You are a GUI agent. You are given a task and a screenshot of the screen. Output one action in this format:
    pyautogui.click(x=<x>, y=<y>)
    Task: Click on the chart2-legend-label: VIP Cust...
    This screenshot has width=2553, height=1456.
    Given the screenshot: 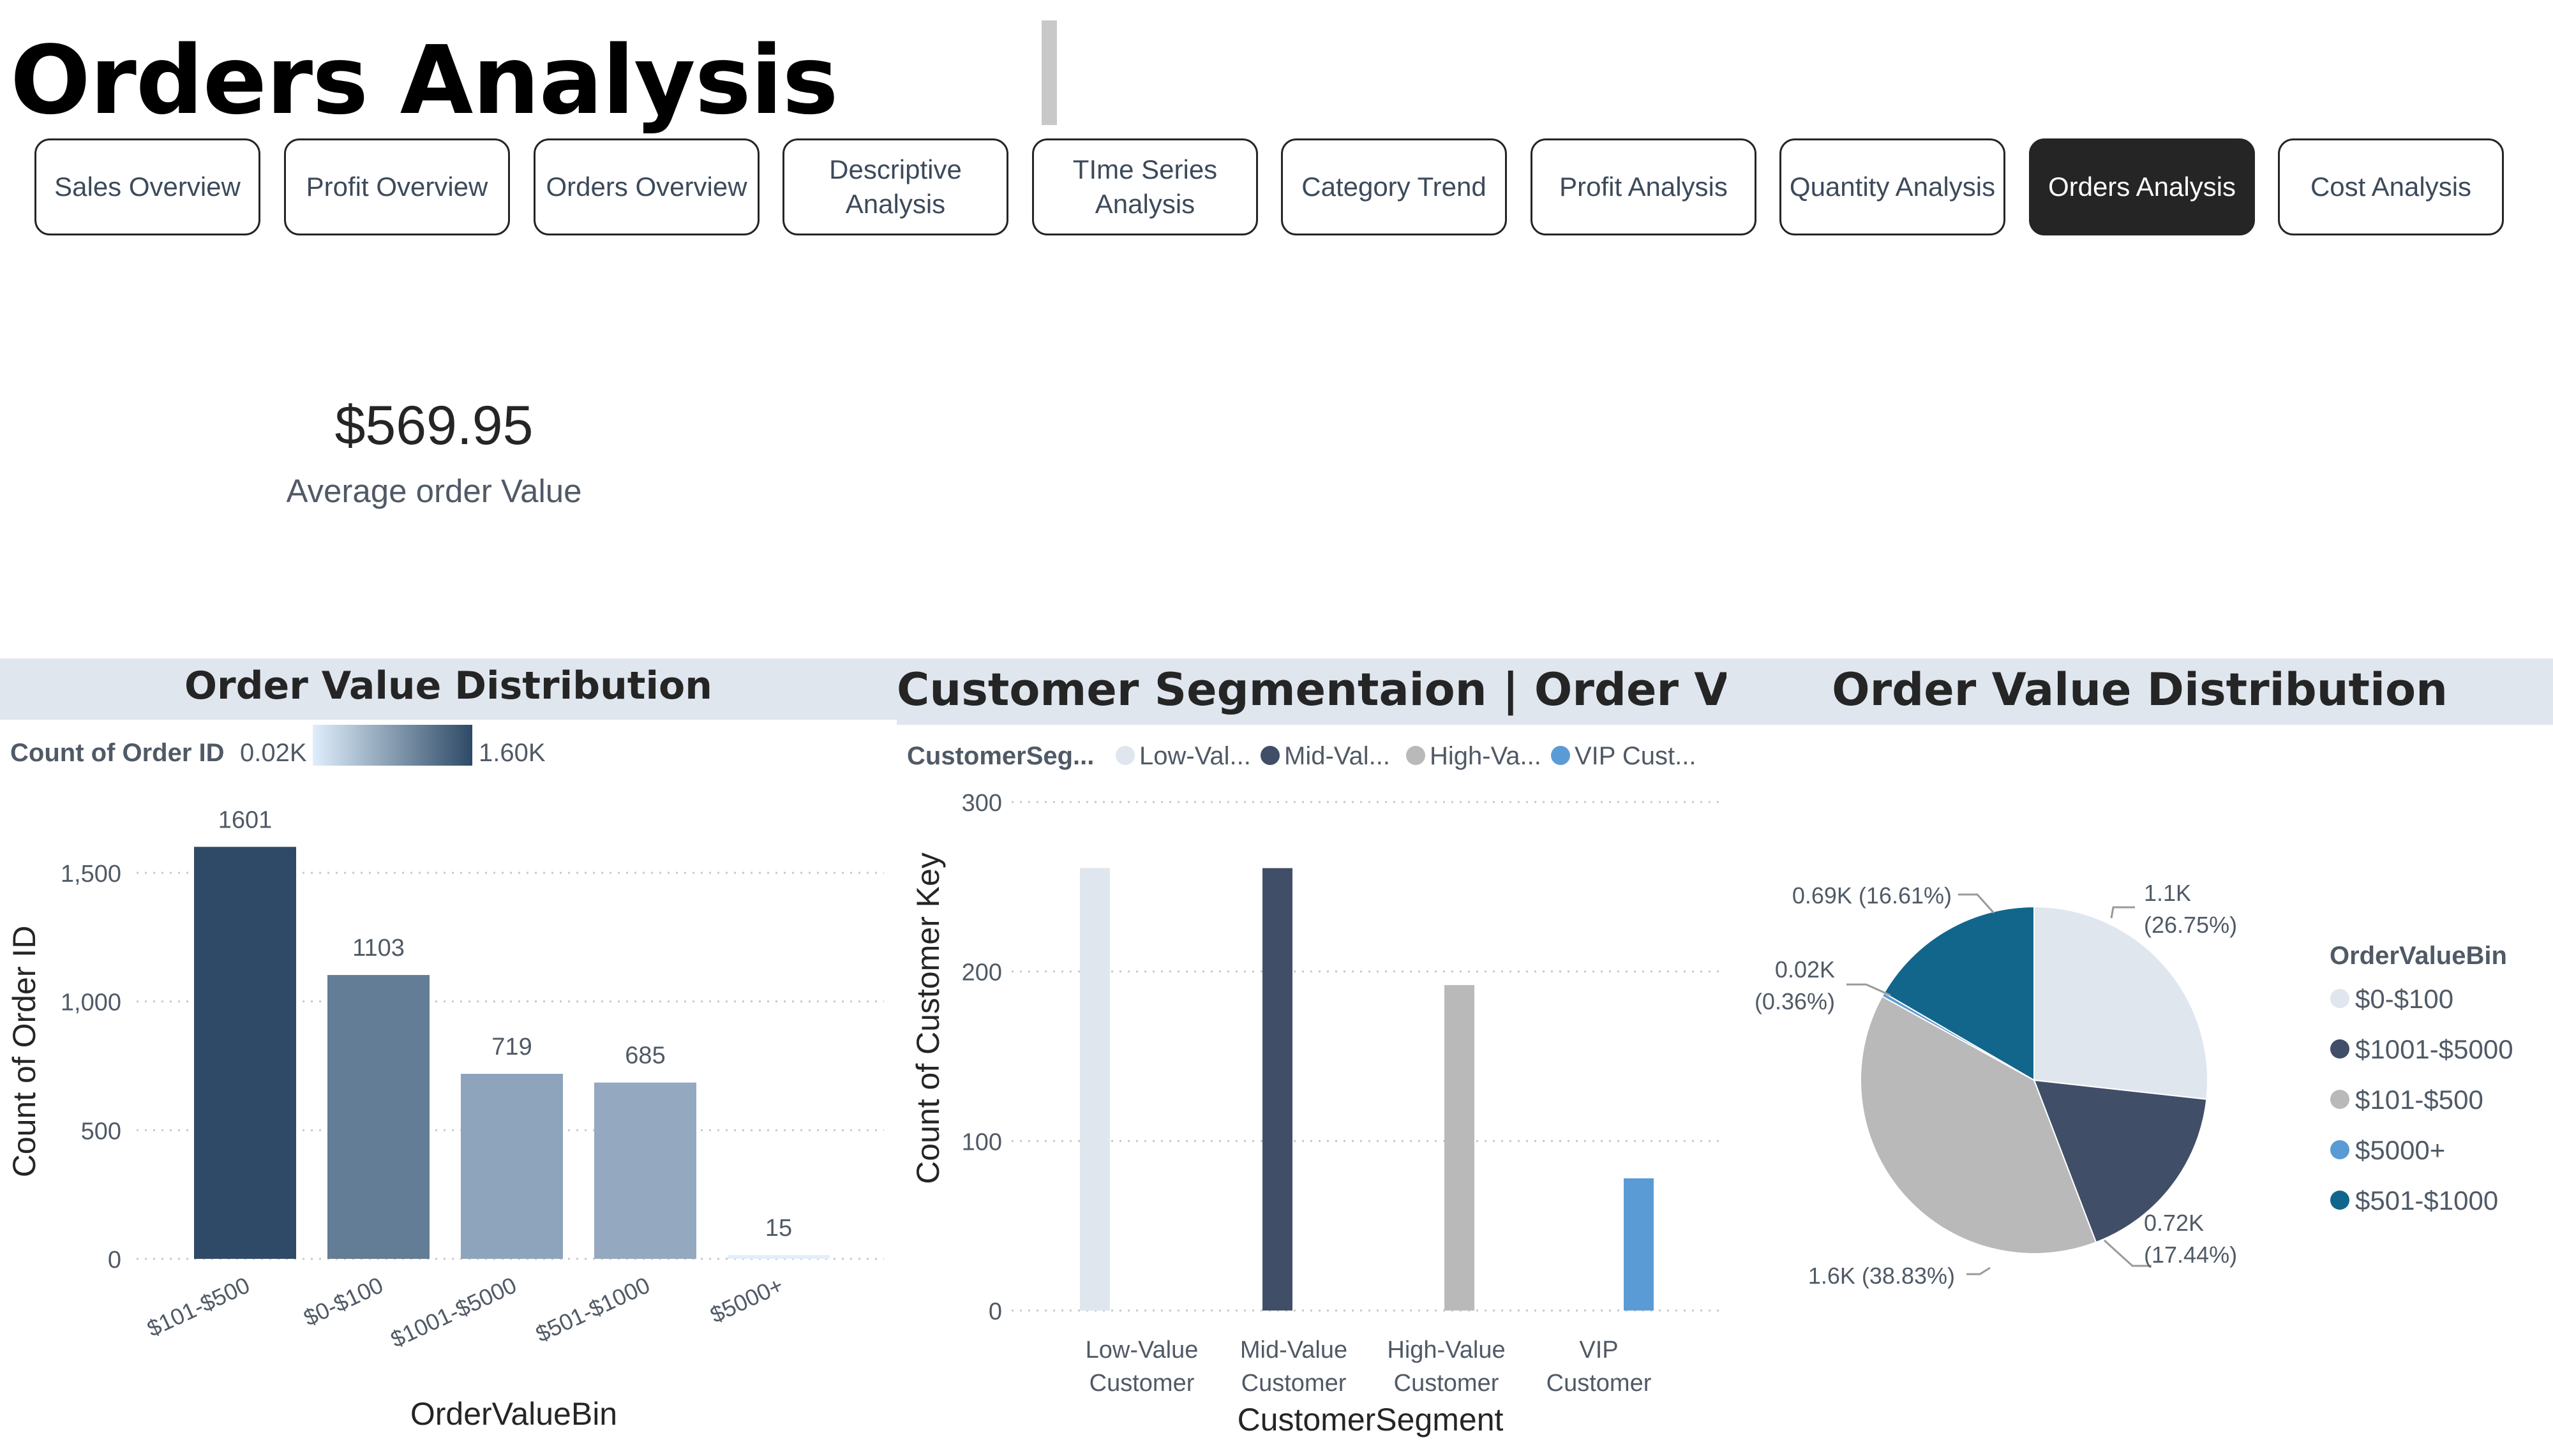 What is the action you would take?
    pyautogui.click(x=1636, y=756)
    